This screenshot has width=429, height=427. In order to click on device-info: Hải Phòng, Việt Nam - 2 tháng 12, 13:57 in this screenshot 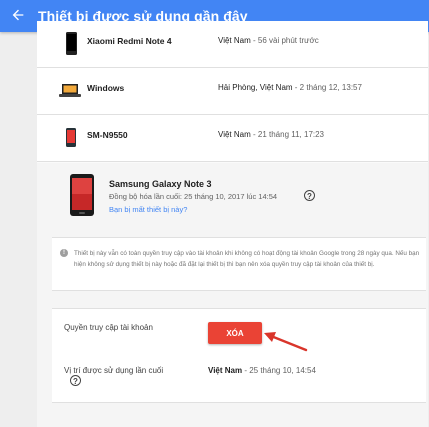, I will do `click(290, 87)`.